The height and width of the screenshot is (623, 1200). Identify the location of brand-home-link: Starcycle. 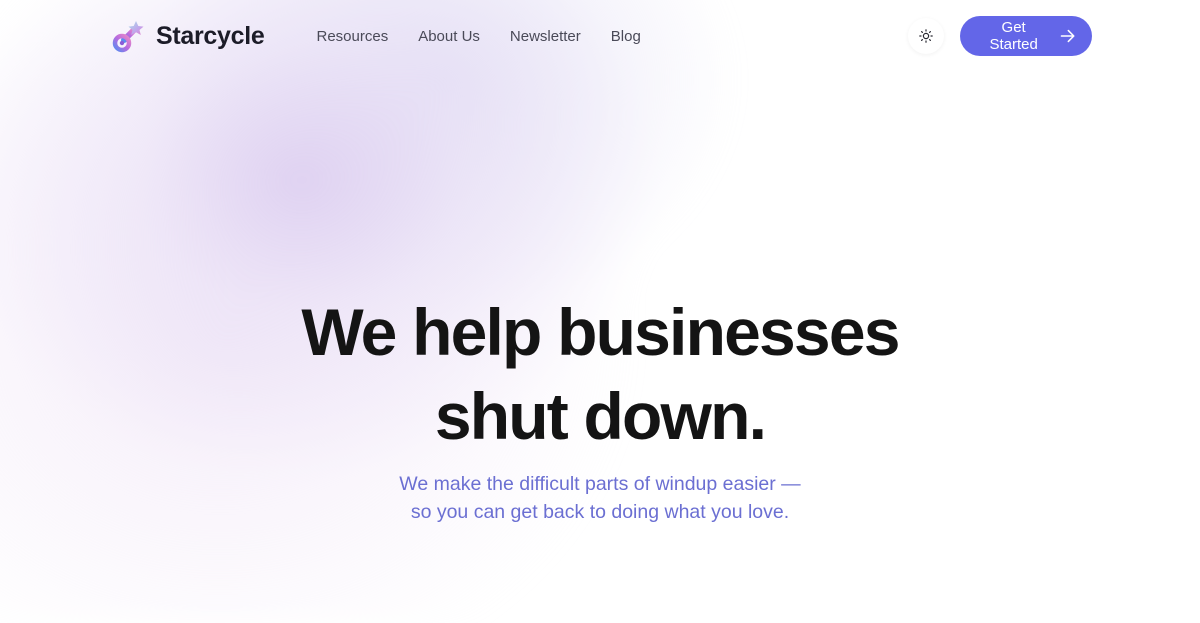
(187, 36).